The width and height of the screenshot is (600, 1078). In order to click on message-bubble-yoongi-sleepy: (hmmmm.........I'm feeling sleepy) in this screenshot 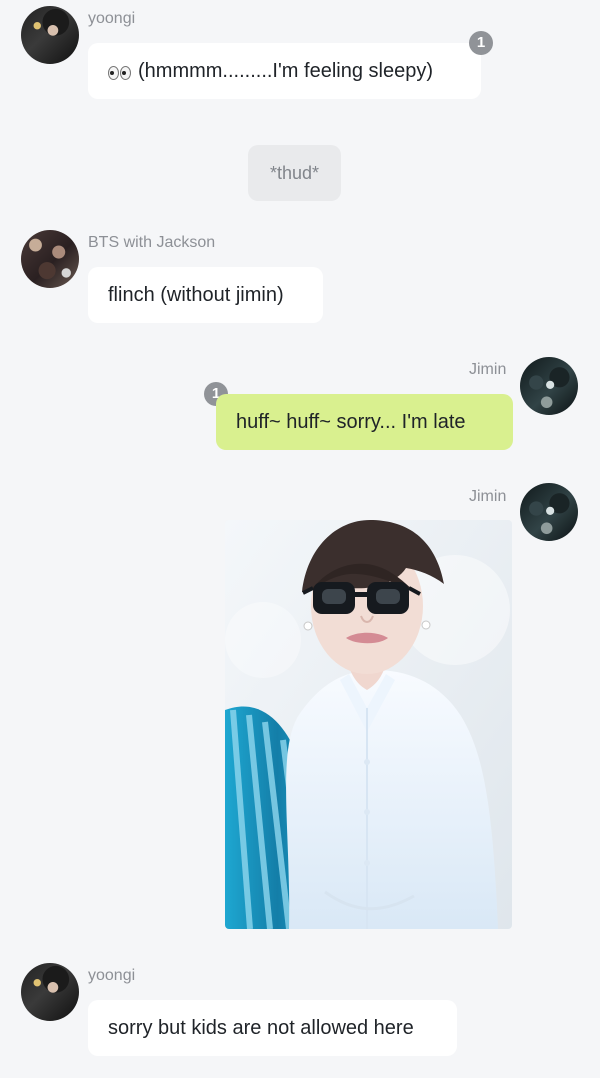, I will do `click(284, 71)`.